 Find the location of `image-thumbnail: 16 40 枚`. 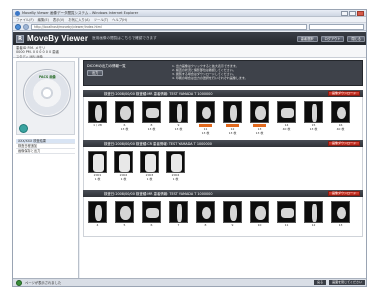

image-thumbnail: 16 40 枚 is located at coordinates (340, 116).